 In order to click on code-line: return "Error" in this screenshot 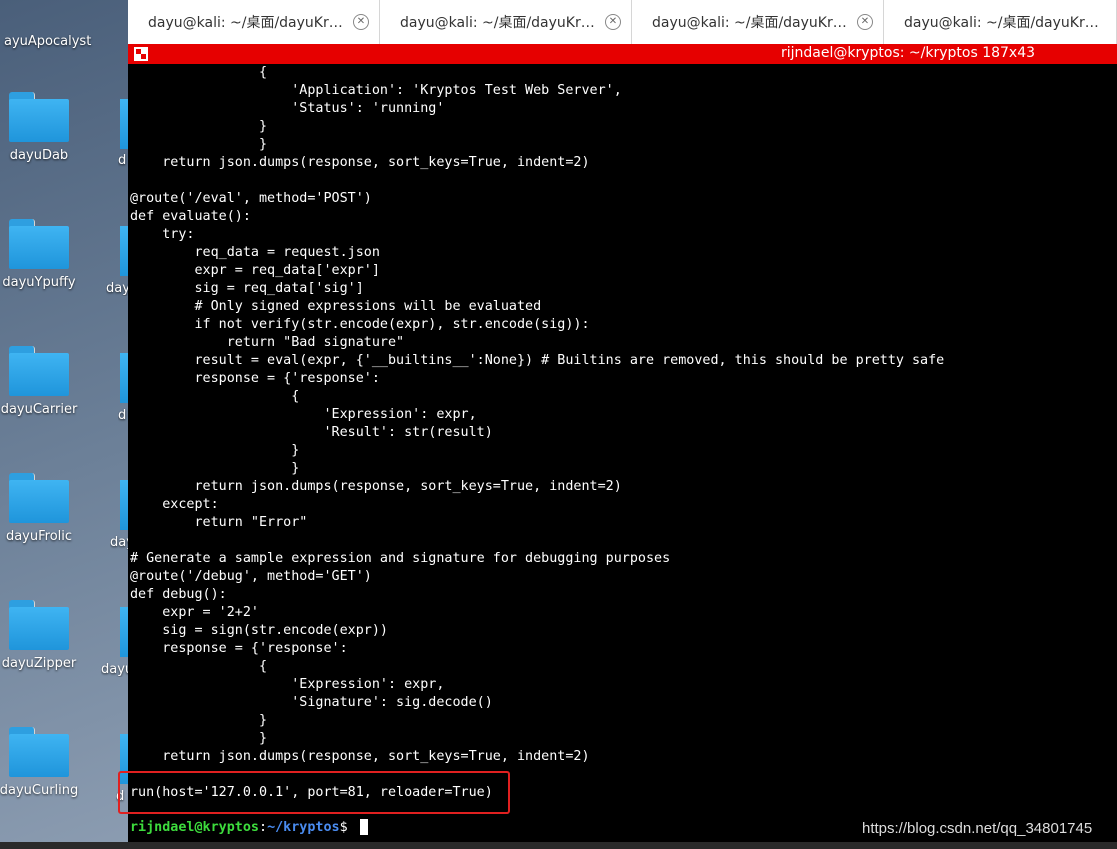, I will do `click(219, 522)`.